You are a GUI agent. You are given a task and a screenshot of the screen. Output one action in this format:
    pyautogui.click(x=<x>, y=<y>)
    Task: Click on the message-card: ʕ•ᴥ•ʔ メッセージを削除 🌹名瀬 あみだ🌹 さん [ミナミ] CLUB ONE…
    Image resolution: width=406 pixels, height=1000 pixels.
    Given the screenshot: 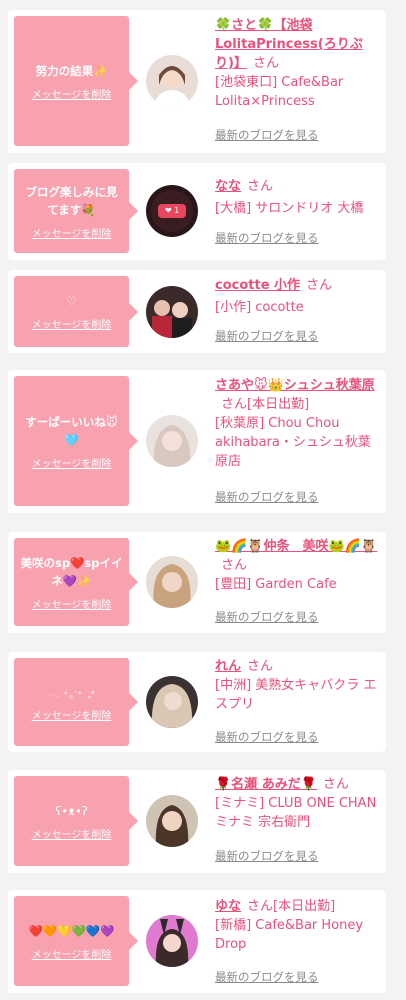 What is the action you would take?
    pyautogui.click(x=197, y=821)
    